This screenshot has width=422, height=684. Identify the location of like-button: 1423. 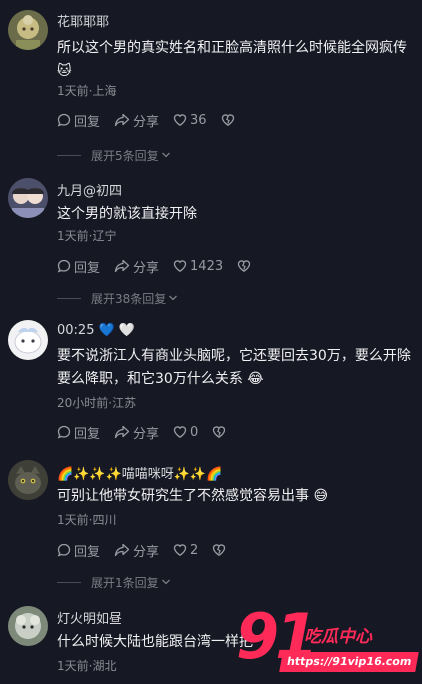
(198, 266).